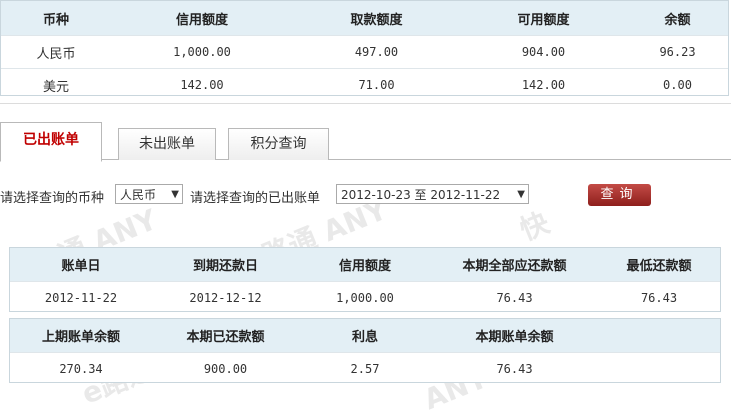  Describe the element at coordinates (225, 265) in the screenshot. I see `col-header-due-date: 到期还款日` at that location.